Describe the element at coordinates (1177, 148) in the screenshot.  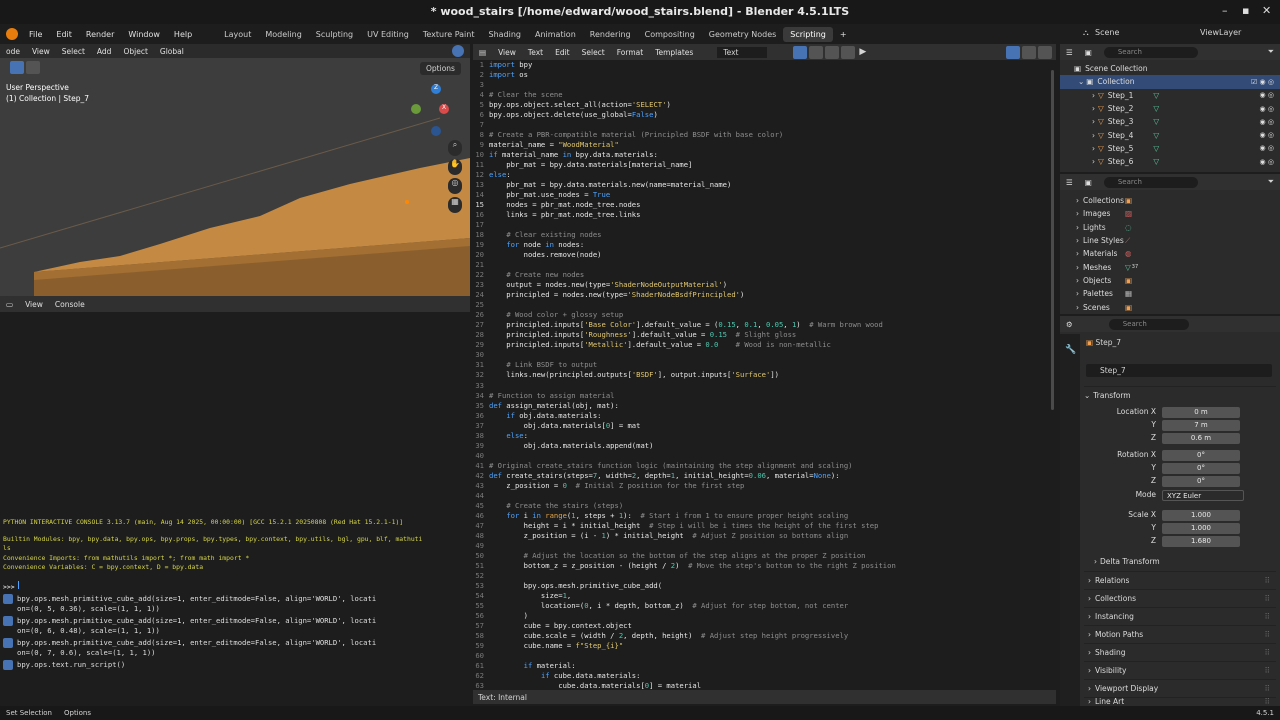
I see `outliner-item-step_5: › ▽ Step_5 ▽ ◉ ◎` at that location.